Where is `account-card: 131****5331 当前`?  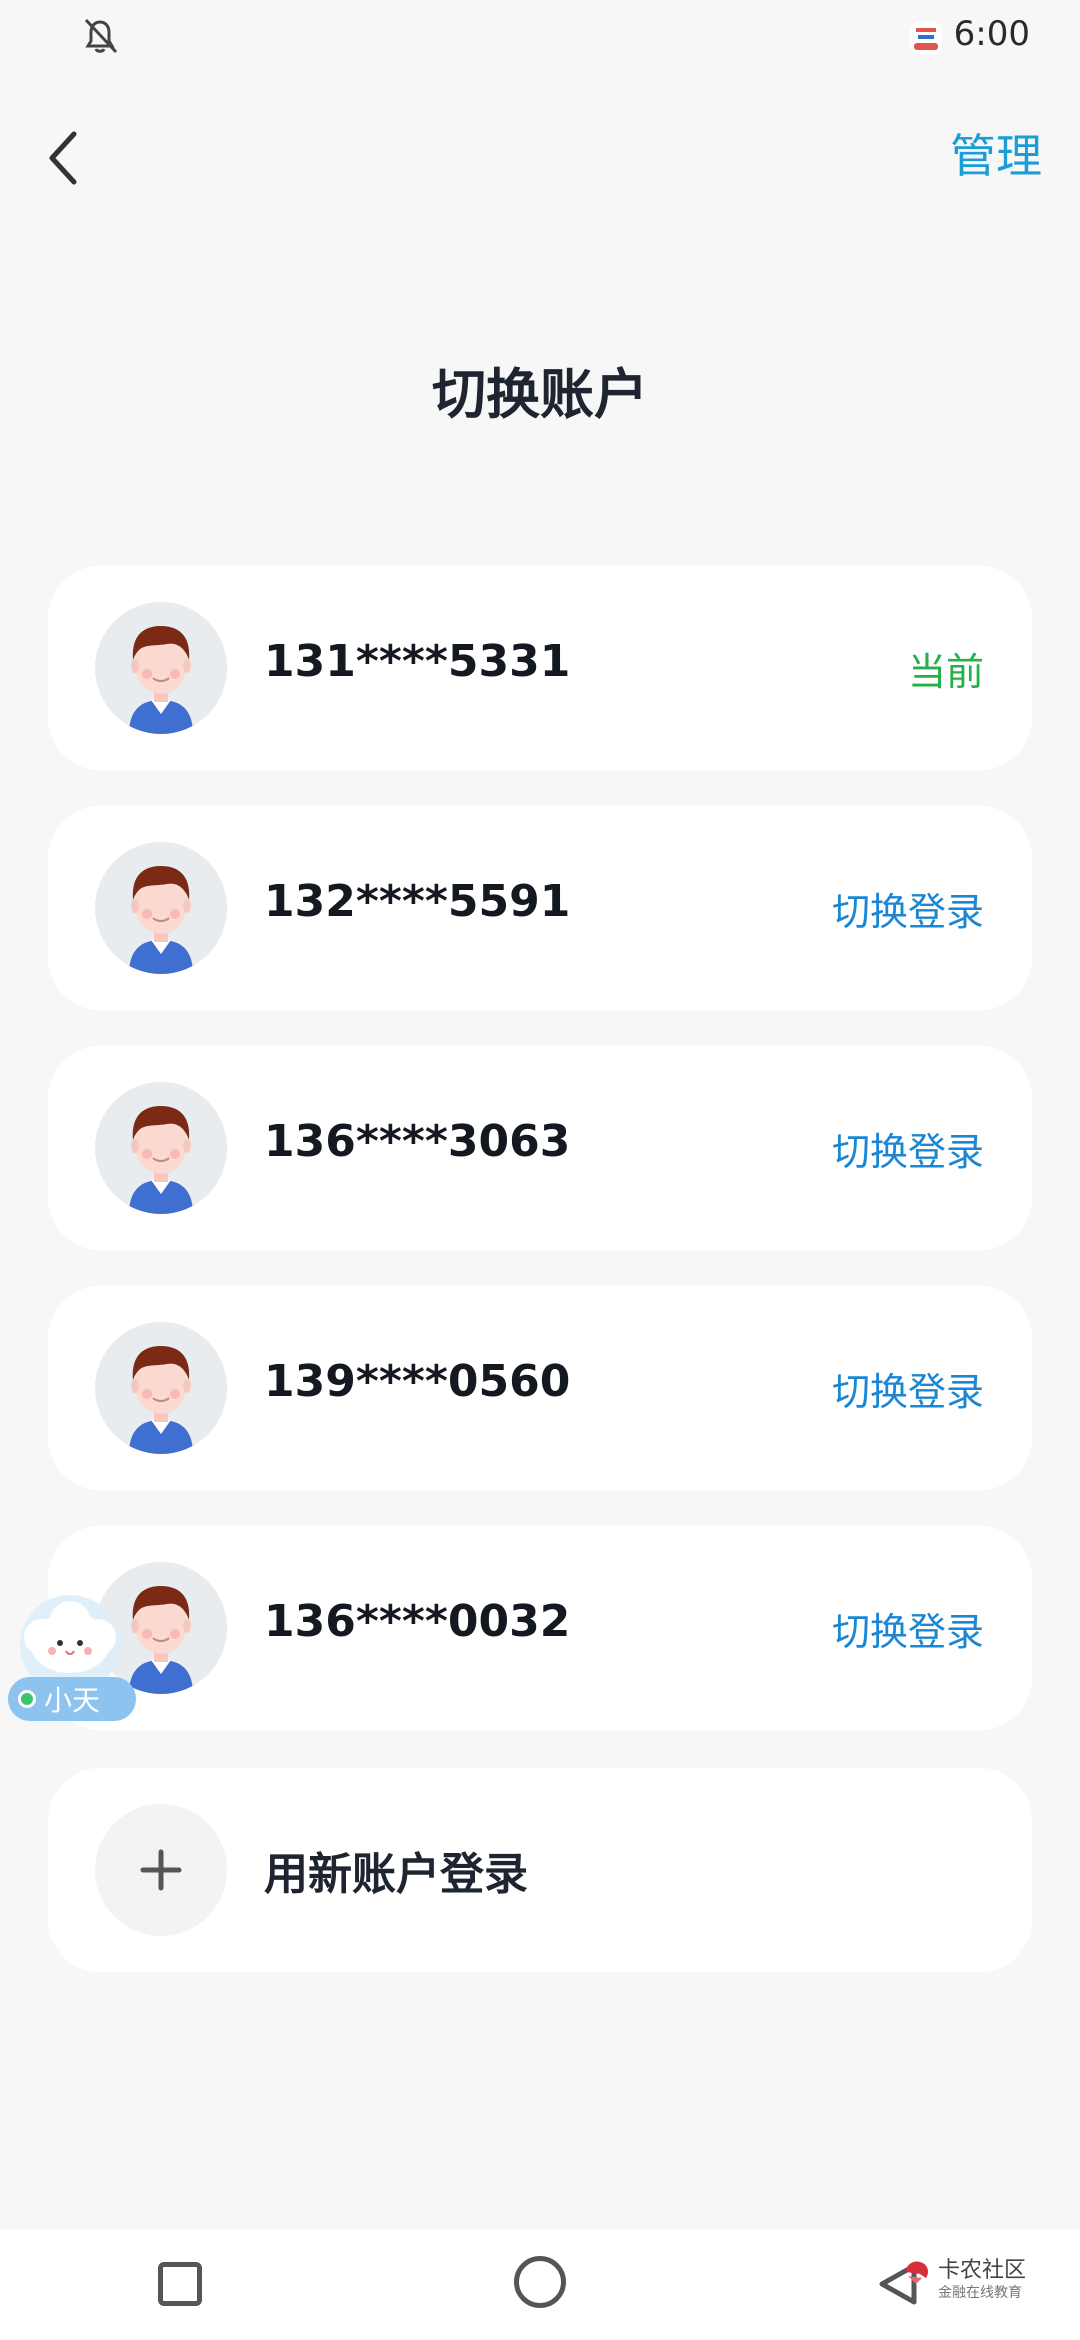 account-card: 131****5331 当前 is located at coordinates (540, 668).